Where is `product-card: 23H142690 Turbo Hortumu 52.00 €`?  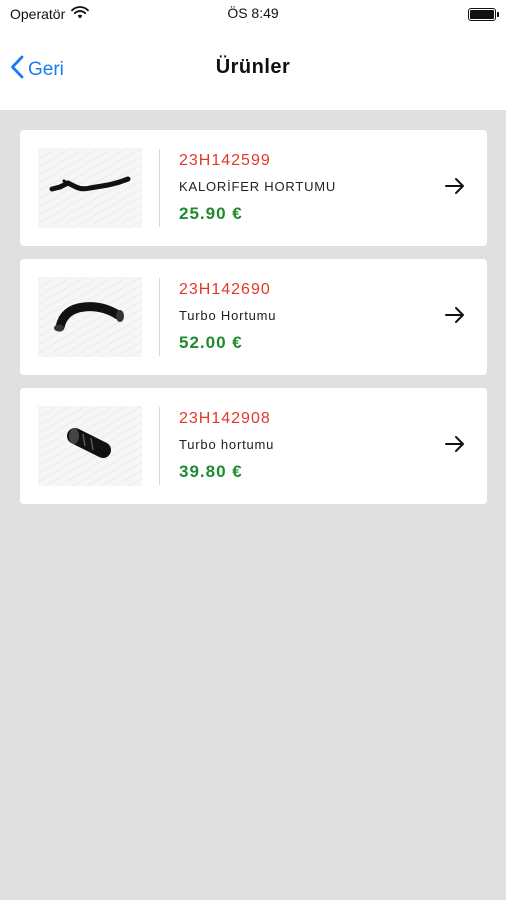 product-card: 23H142690 Turbo Hortumu 52.00 € is located at coordinates (253, 317).